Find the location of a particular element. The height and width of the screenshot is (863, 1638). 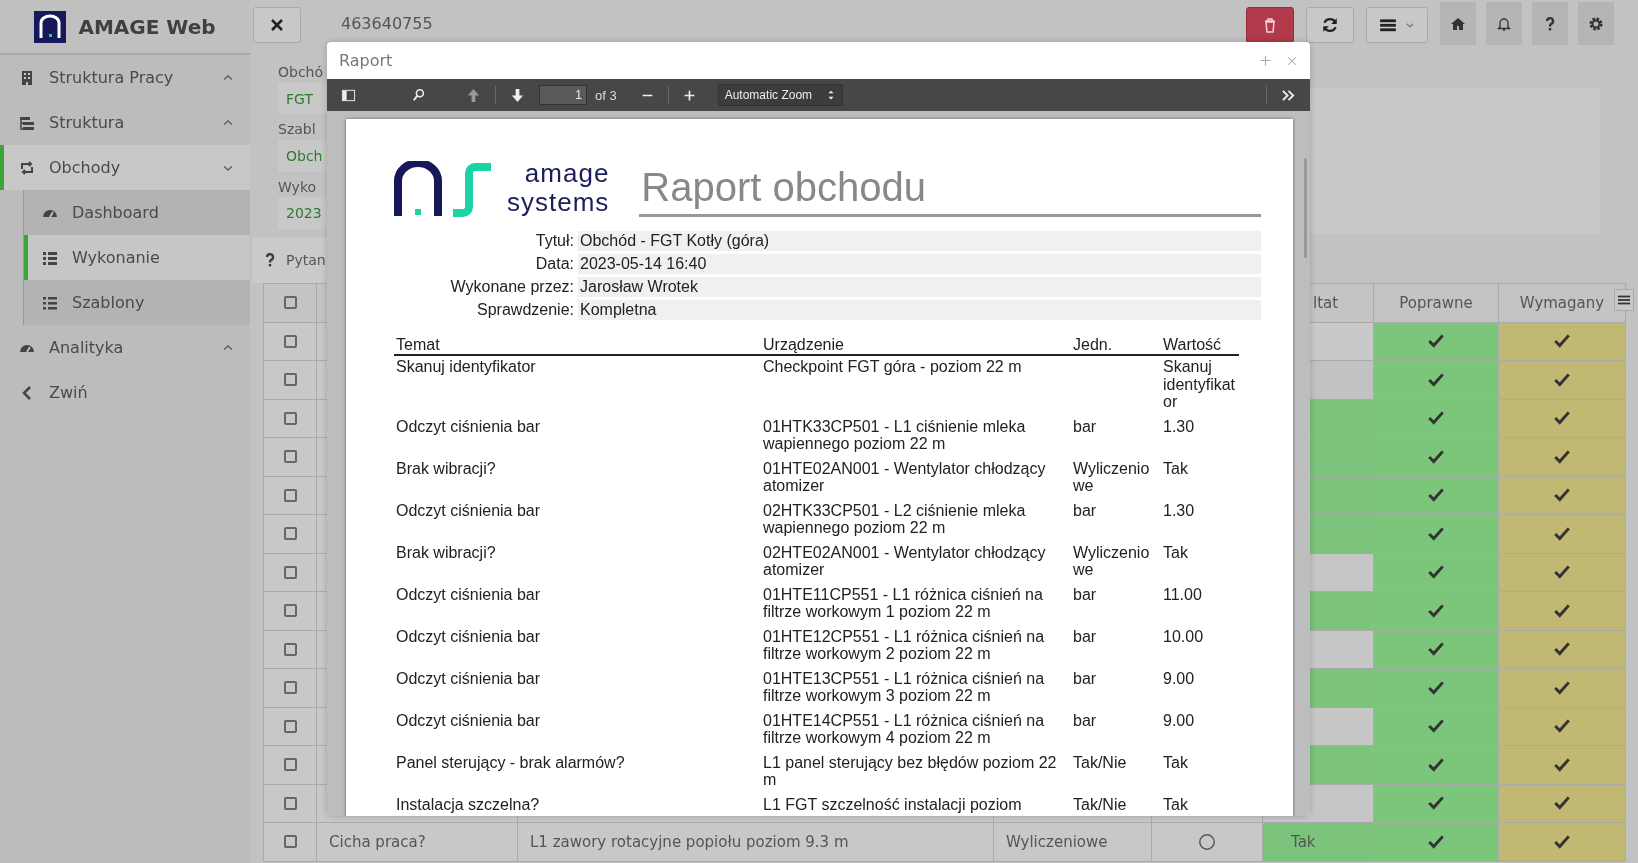

table-cell-text: 01HTE02AN001 - Wentylator chłodzący atomizer is located at coordinates (904, 477).